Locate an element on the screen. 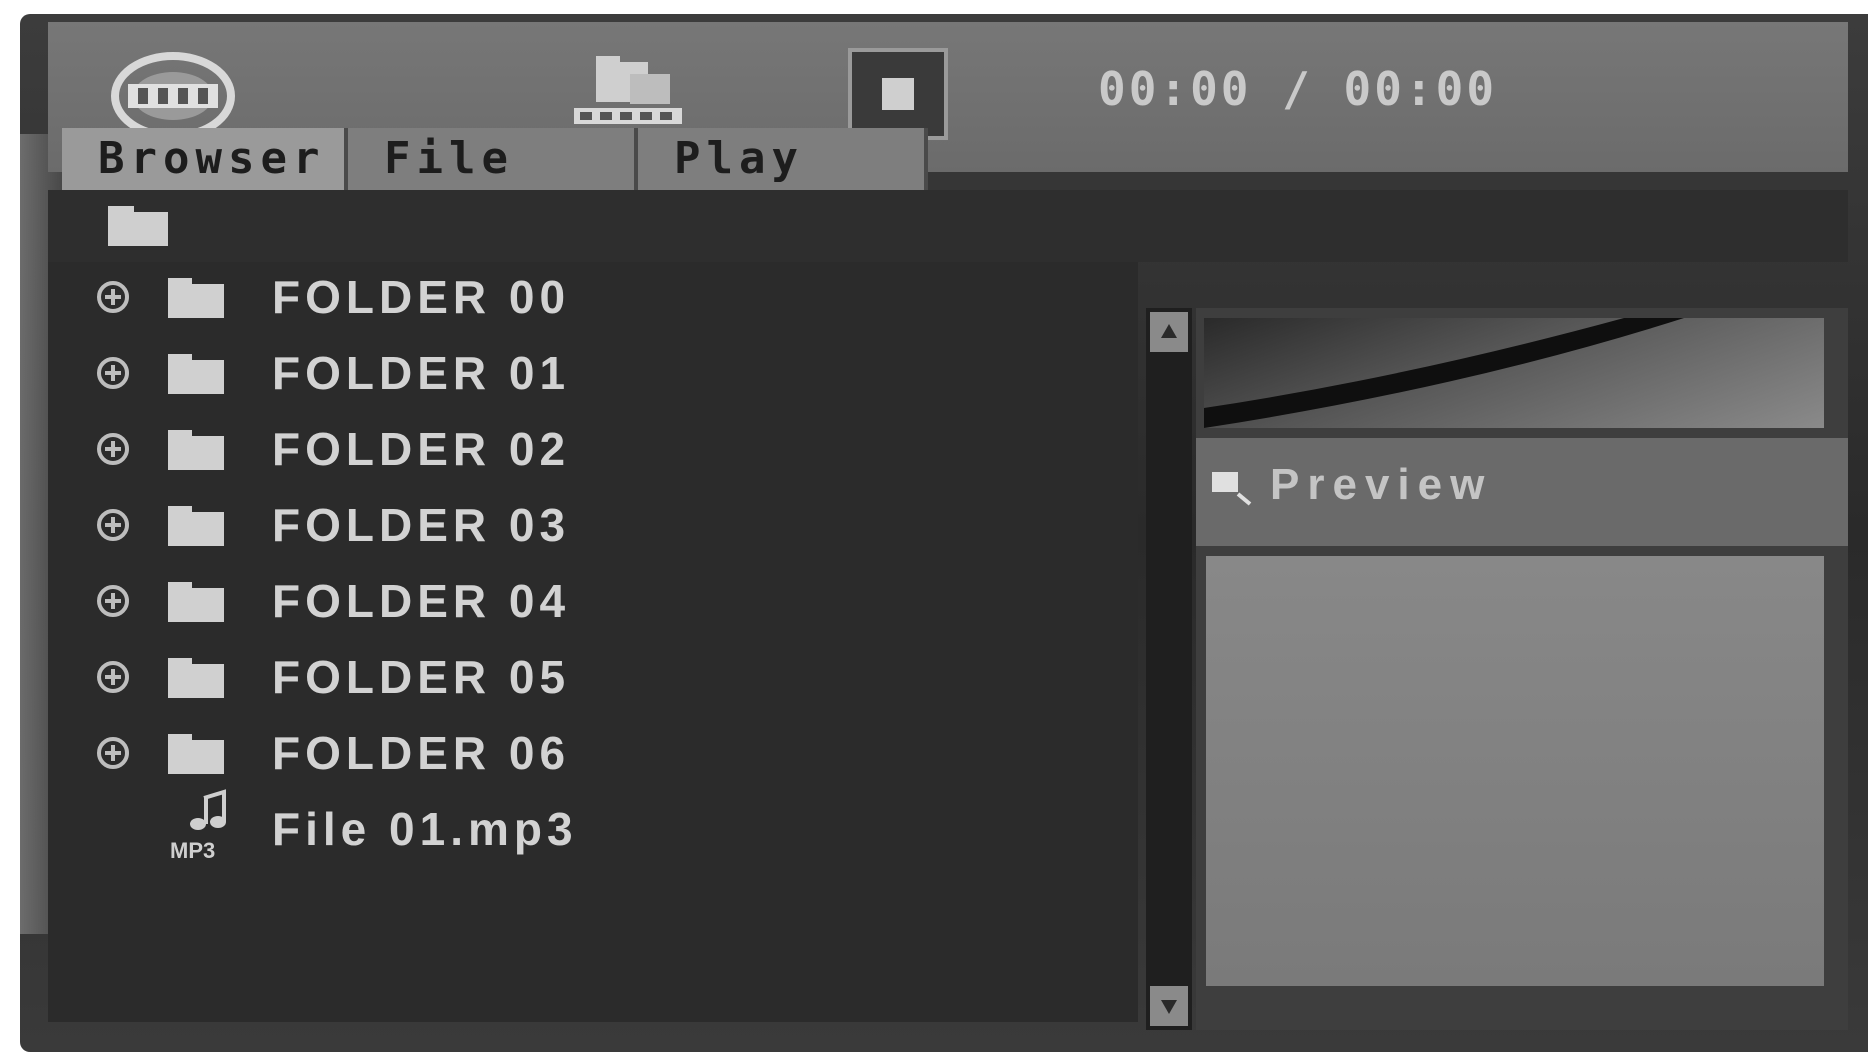 The width and height of the screenshot is (1868, 1052). list-item-label: FOLDER 04 is located at coordinates (421, 601).